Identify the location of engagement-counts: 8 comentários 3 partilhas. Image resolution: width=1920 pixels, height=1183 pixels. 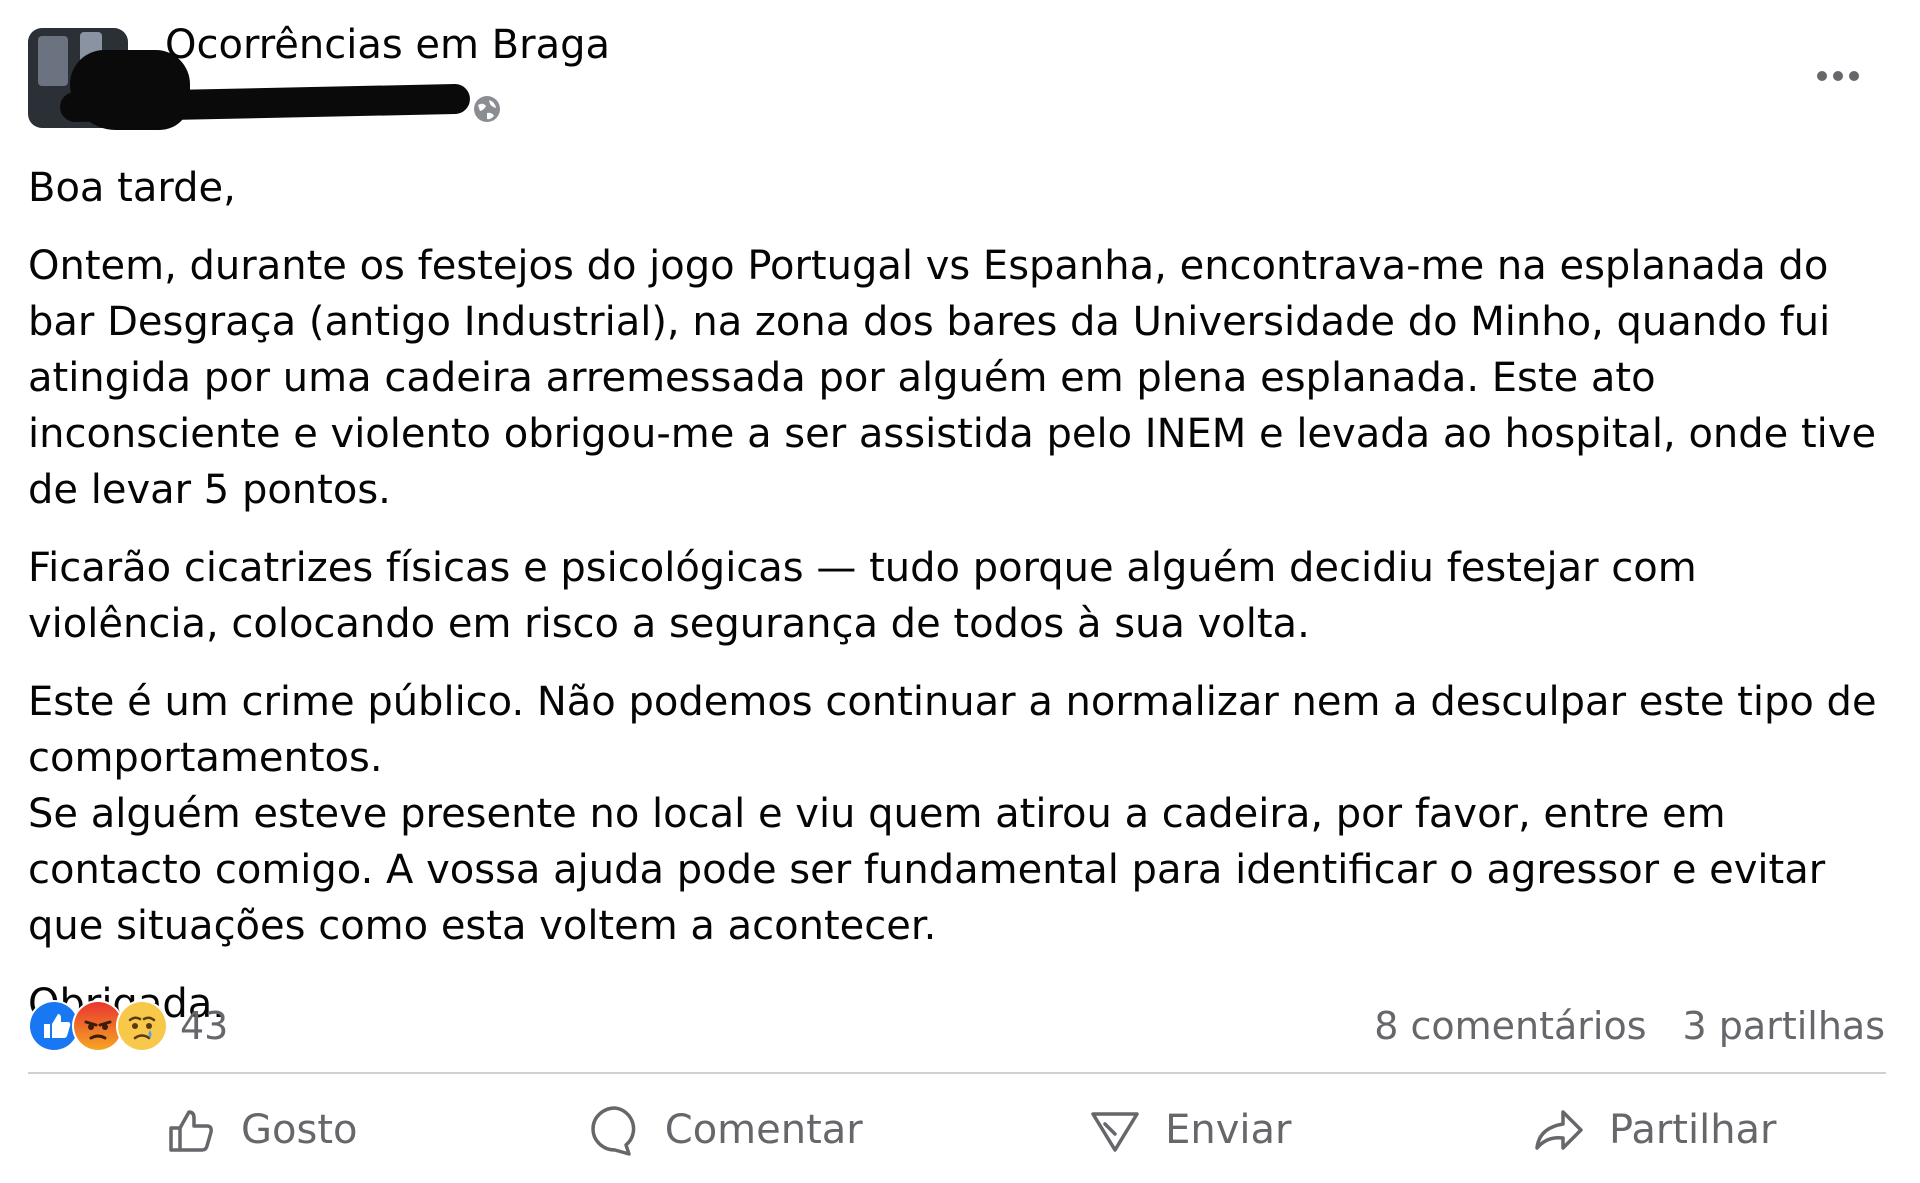
(1629, 1026).